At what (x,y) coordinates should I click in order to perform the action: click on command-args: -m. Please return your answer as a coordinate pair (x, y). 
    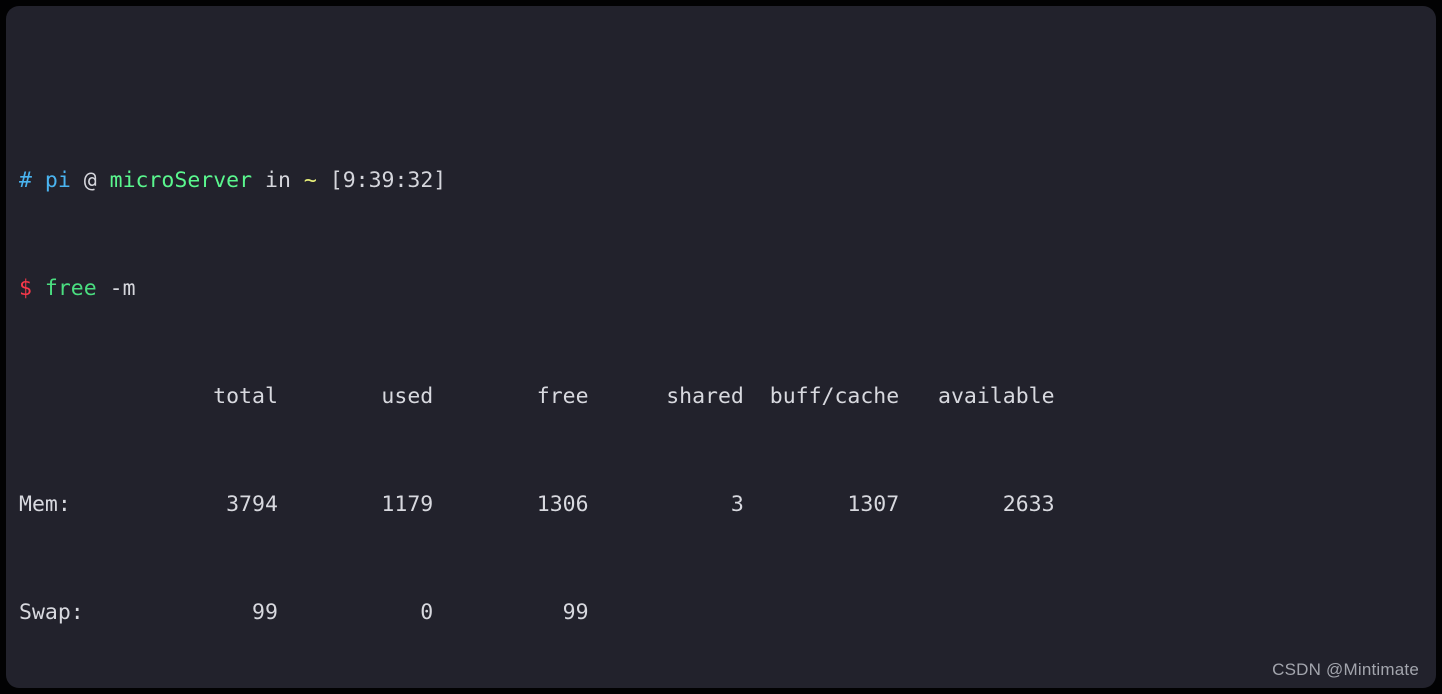
    Looking at the image, I should click on (116, 288).